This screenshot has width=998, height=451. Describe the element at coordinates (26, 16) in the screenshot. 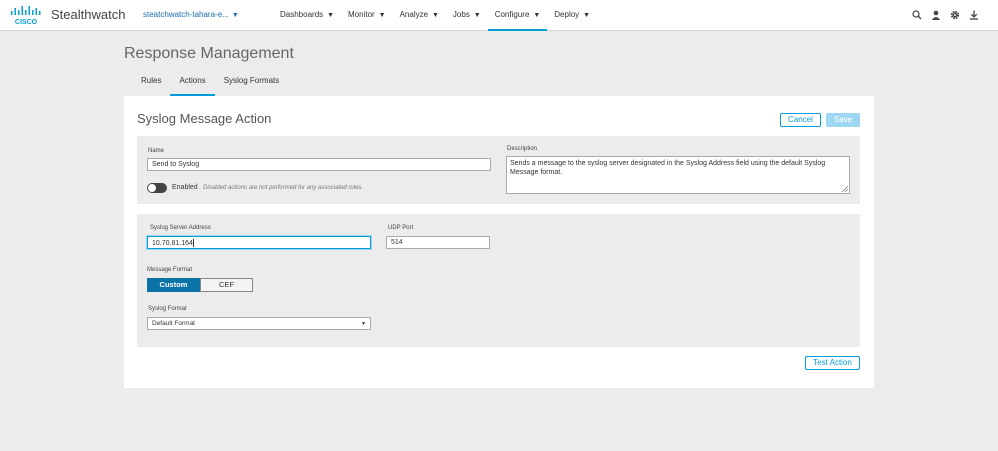

I see `cisco-logo: CISCO` at that location.